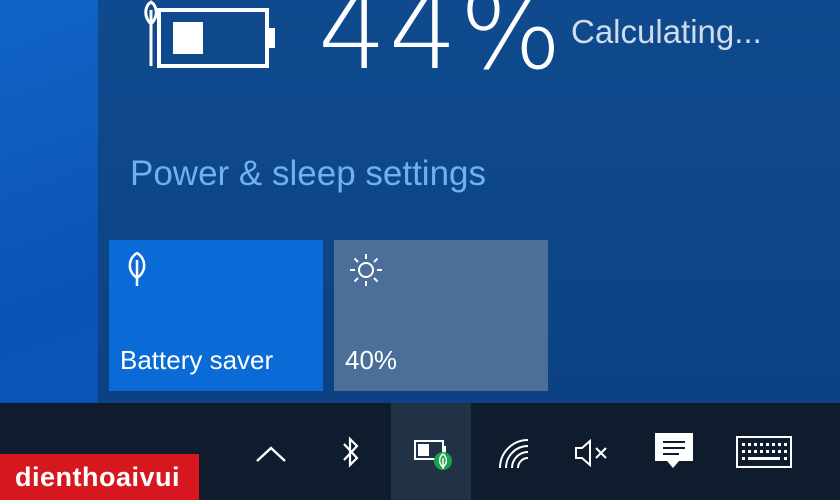 The image size is (840, 500). Describe the element at coordinates (209, 34) in the screenshot. I see `battery-charging-leaf-icon` at that location.